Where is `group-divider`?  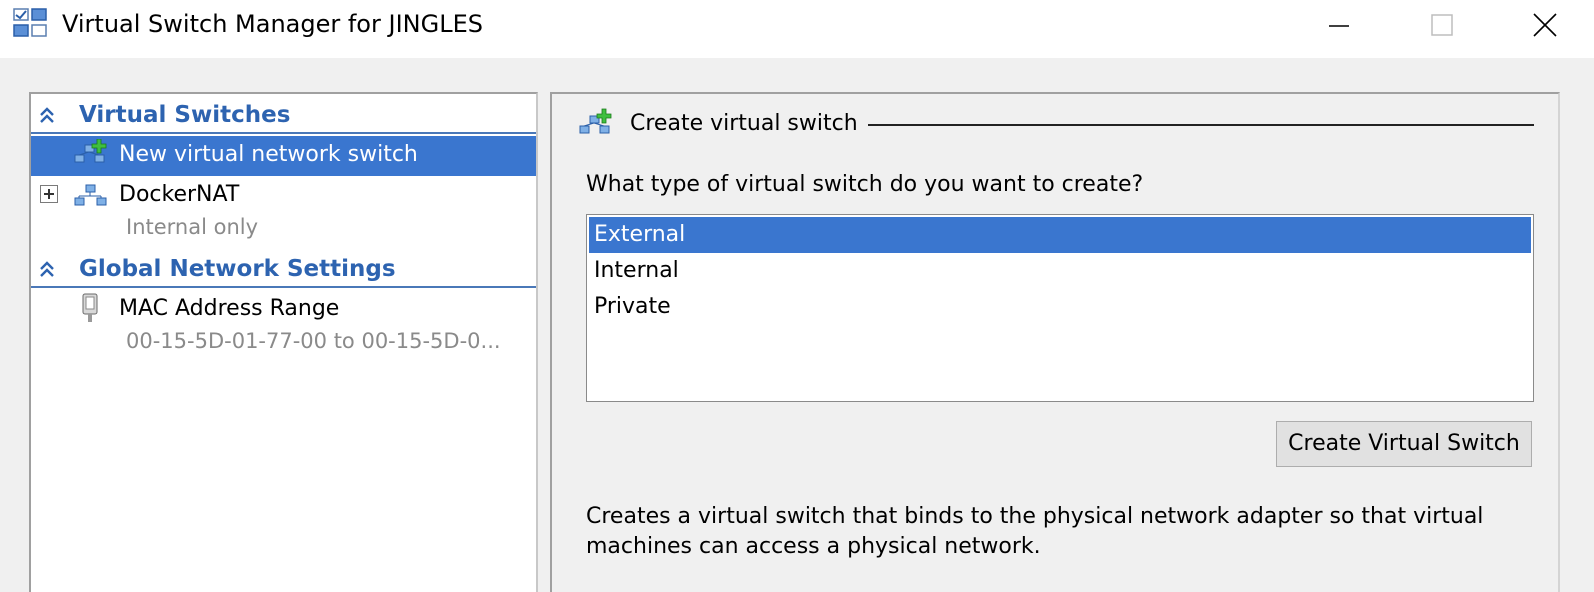
group-divider is located at coordinates (1201, 125).